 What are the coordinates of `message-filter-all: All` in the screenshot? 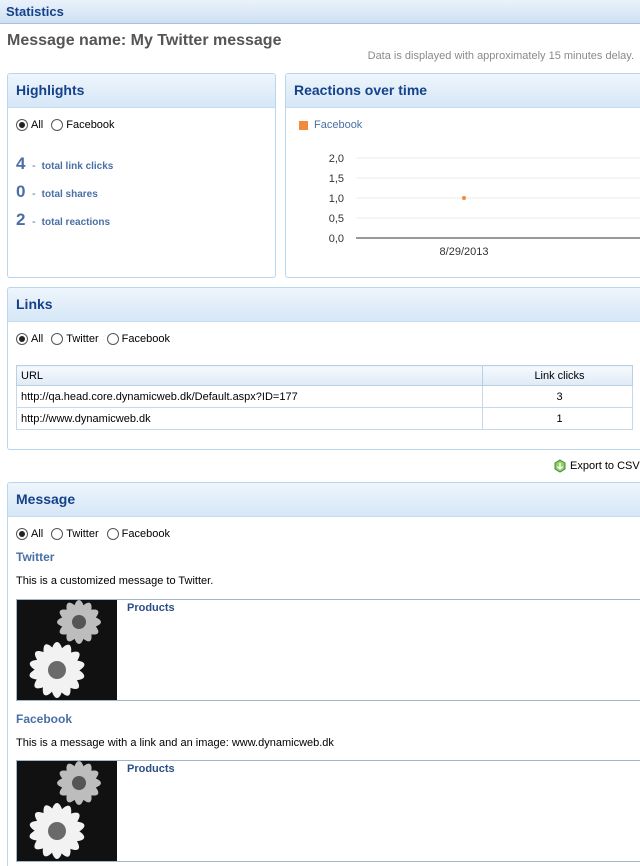 It's located at (29, 534).